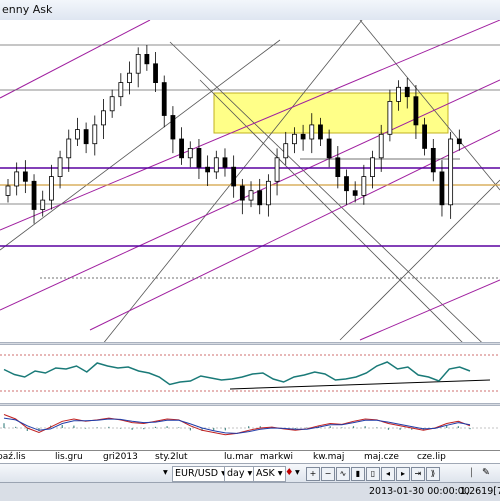 Image resolution: width=500 pixels, height=501 pixels. What do you see at coordinates (277, 457) in the screenshot?
I see `time-axis-label: markwi` at bounding box center [277, 457].